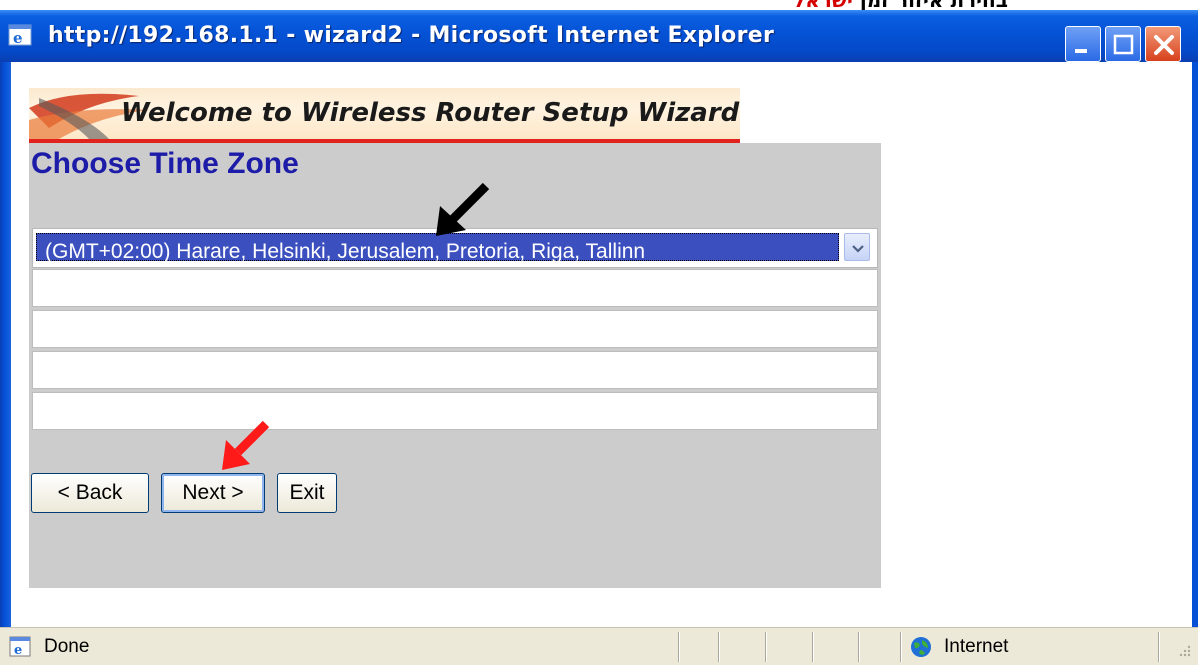 The image size is (1198, 665). I want to click on resize-grip-icon, so click(1185, 651).